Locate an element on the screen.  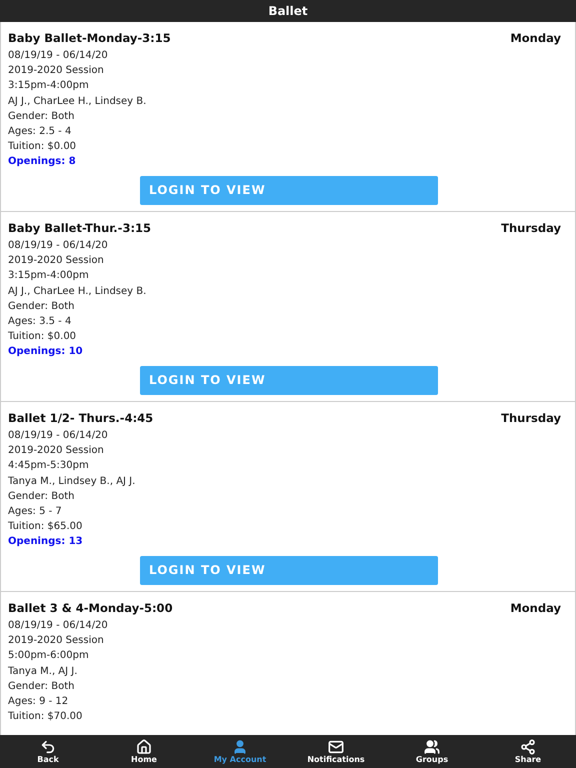
class-detail: Ages: 5 - 7 is located at coordinates (35, 512).